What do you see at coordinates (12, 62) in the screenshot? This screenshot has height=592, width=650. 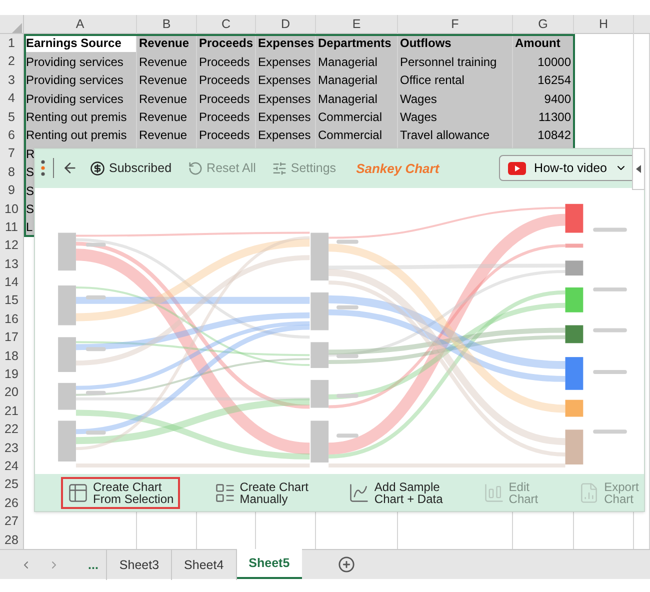 I see `row-number: 2` at bounding box center [12, 62].